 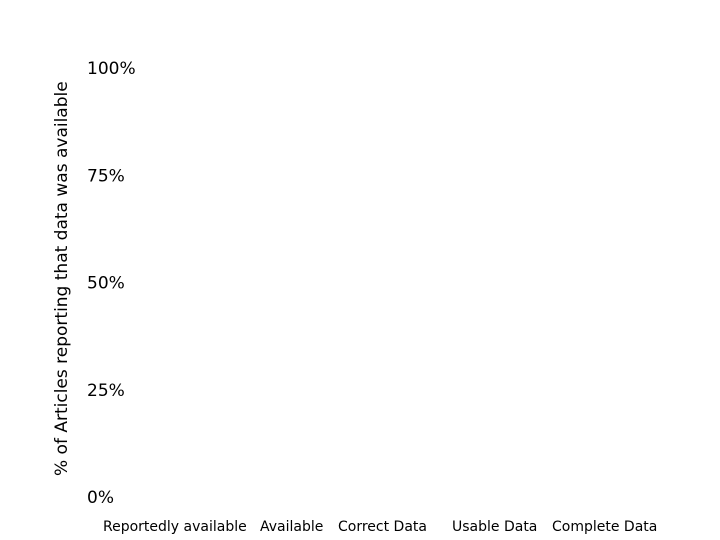 What do you see at coordinates (291, 527) in the screenshot?
I see `x-tick-label: Available` at bounding box center [291, 527].